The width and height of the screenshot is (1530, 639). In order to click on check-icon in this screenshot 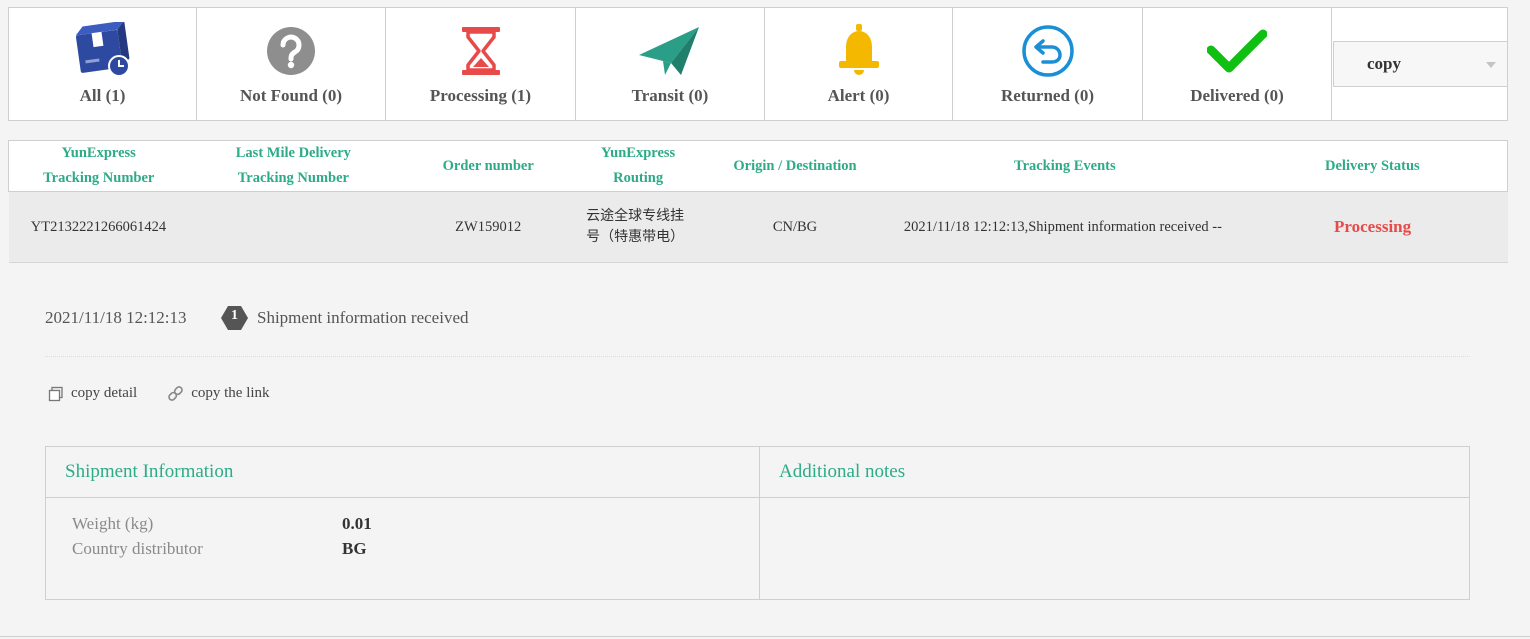, I will do `click(1237, 51)`.